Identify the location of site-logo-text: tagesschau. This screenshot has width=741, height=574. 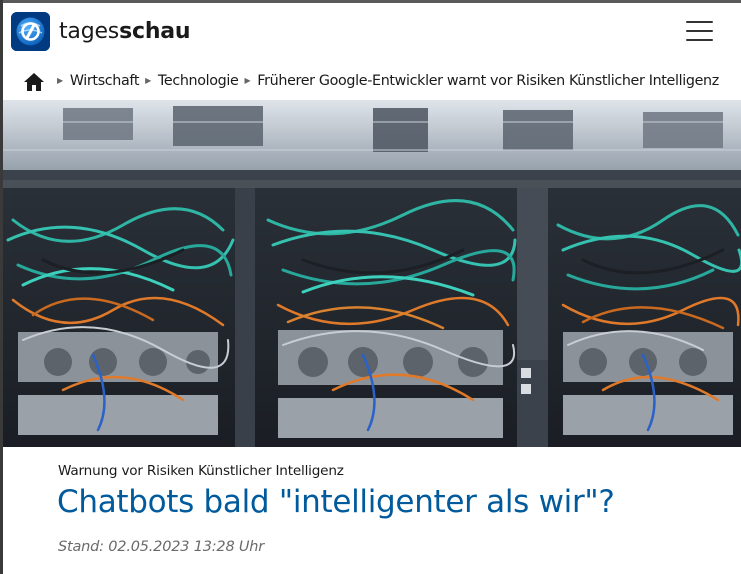
(125, 31).